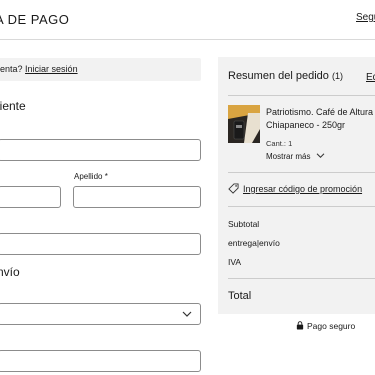  I want to click on page-title: A DE PAGO, so click(35, 19).